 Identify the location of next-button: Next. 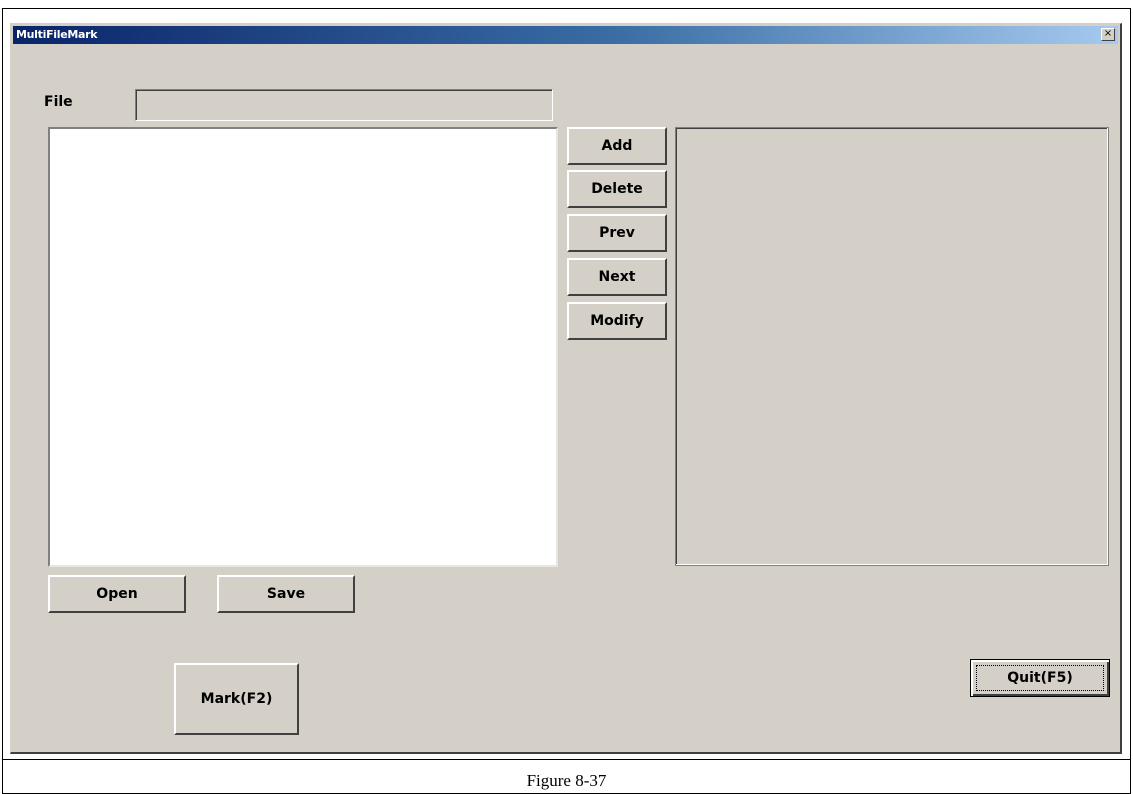
(617, 277).